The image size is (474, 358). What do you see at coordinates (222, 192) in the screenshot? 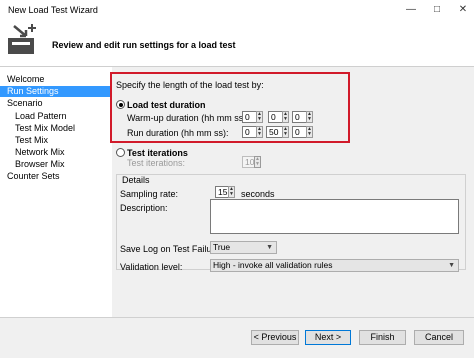
I see `sampling-rate-input: 15` at bounding box center [222, 192].